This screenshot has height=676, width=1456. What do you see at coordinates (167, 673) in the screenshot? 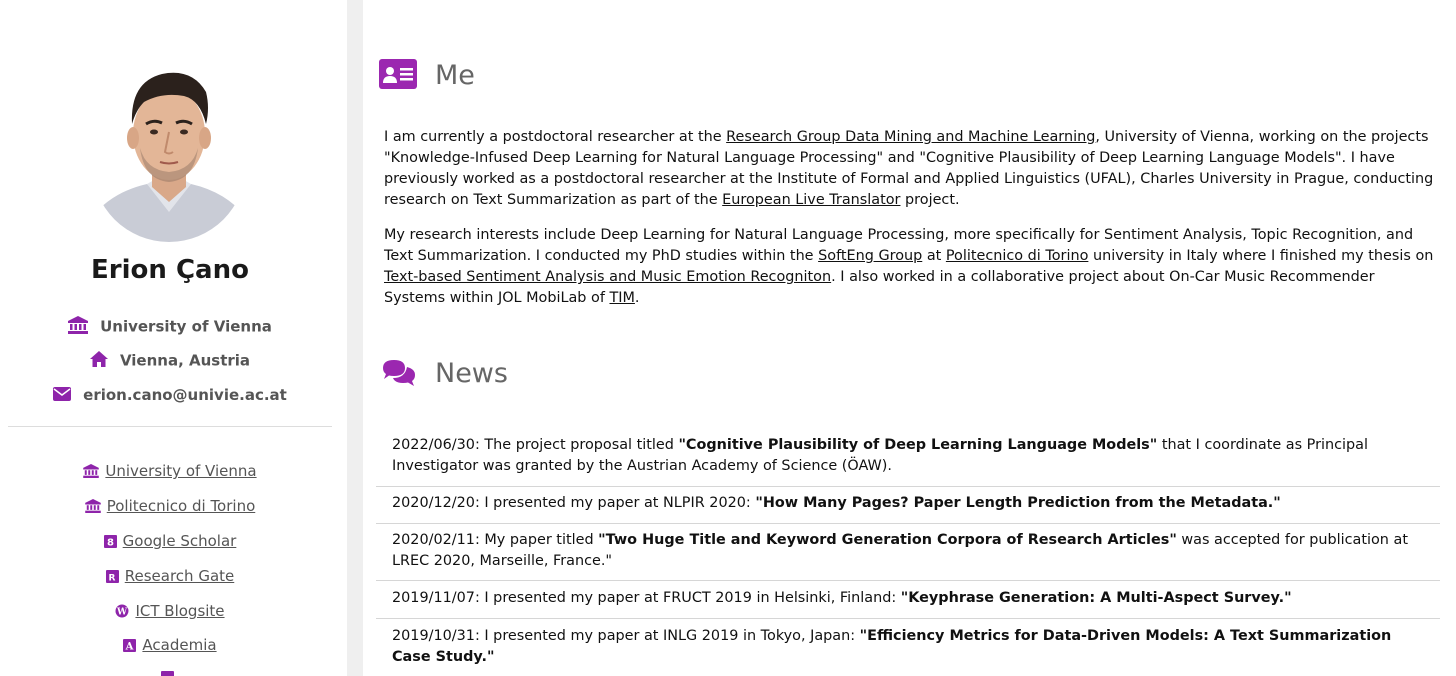
I see `link-icon` at bounding box center [167, 673].